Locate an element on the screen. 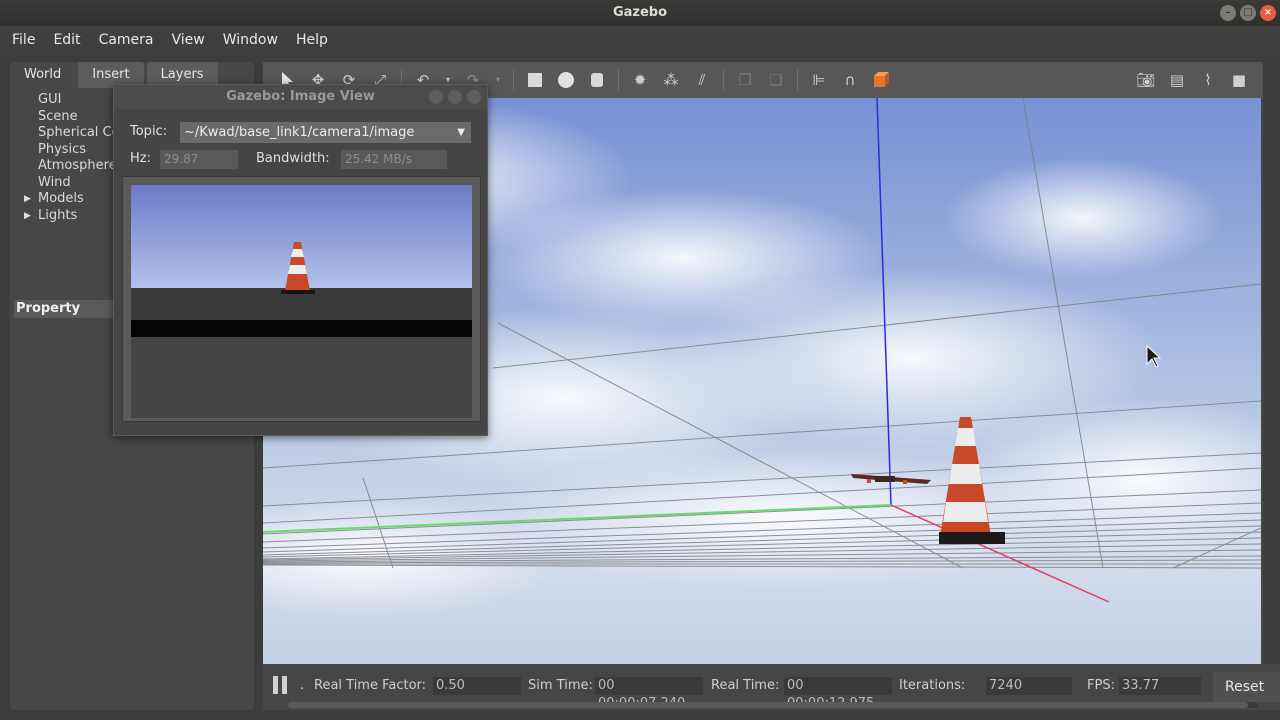 This screenshot has width=1280, height=720. camera-image-frame is located at coordinates (301, 299).